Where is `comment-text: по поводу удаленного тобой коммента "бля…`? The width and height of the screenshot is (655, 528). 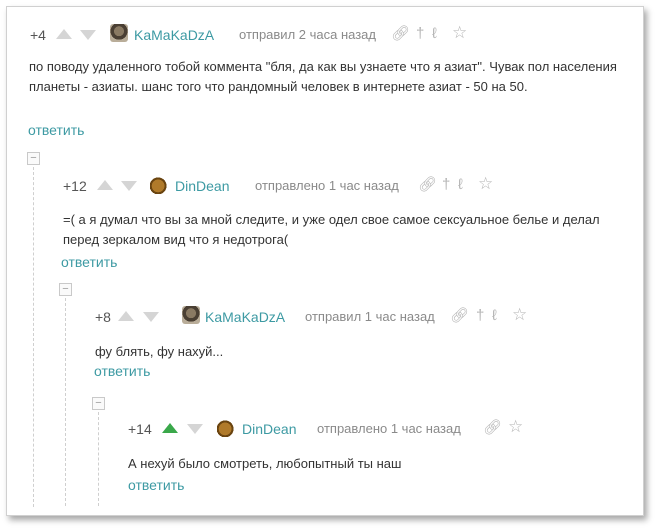
comment-text: по поводу удаленного тобой коммента "бля… is located at coordinates (323, 76).